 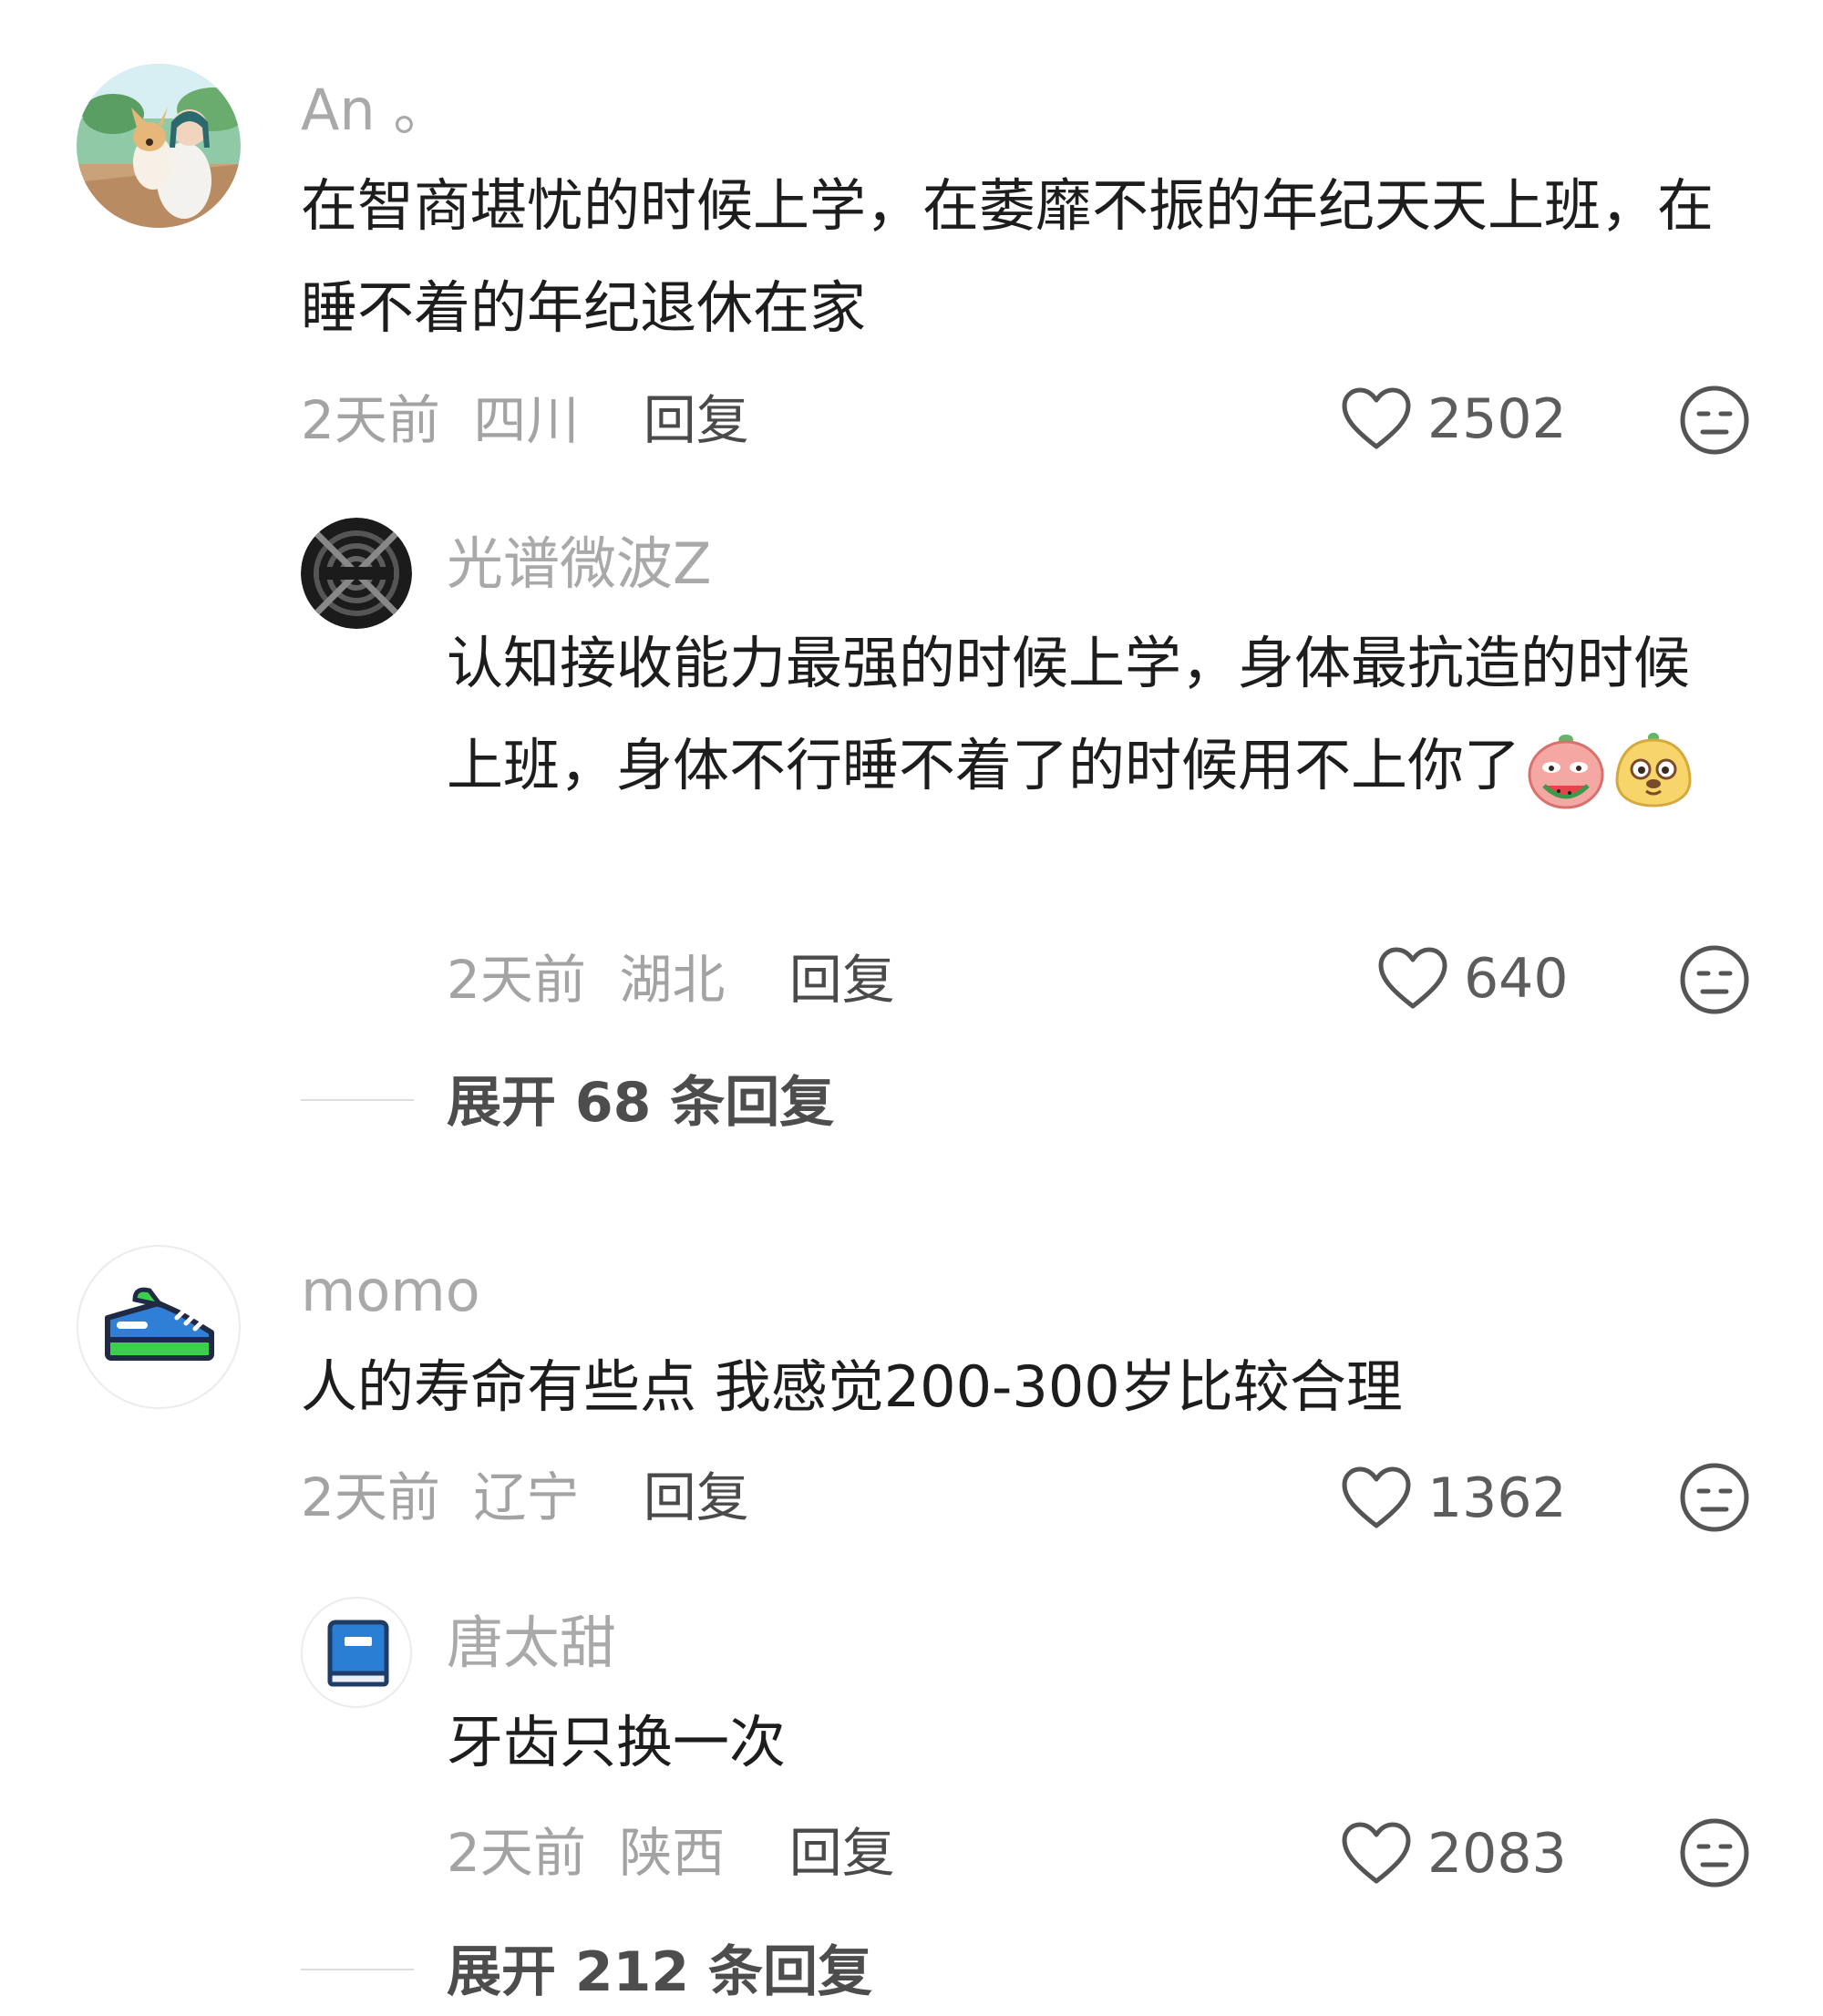 I want to click on like-count: 640, so click(x=1516, y=979).